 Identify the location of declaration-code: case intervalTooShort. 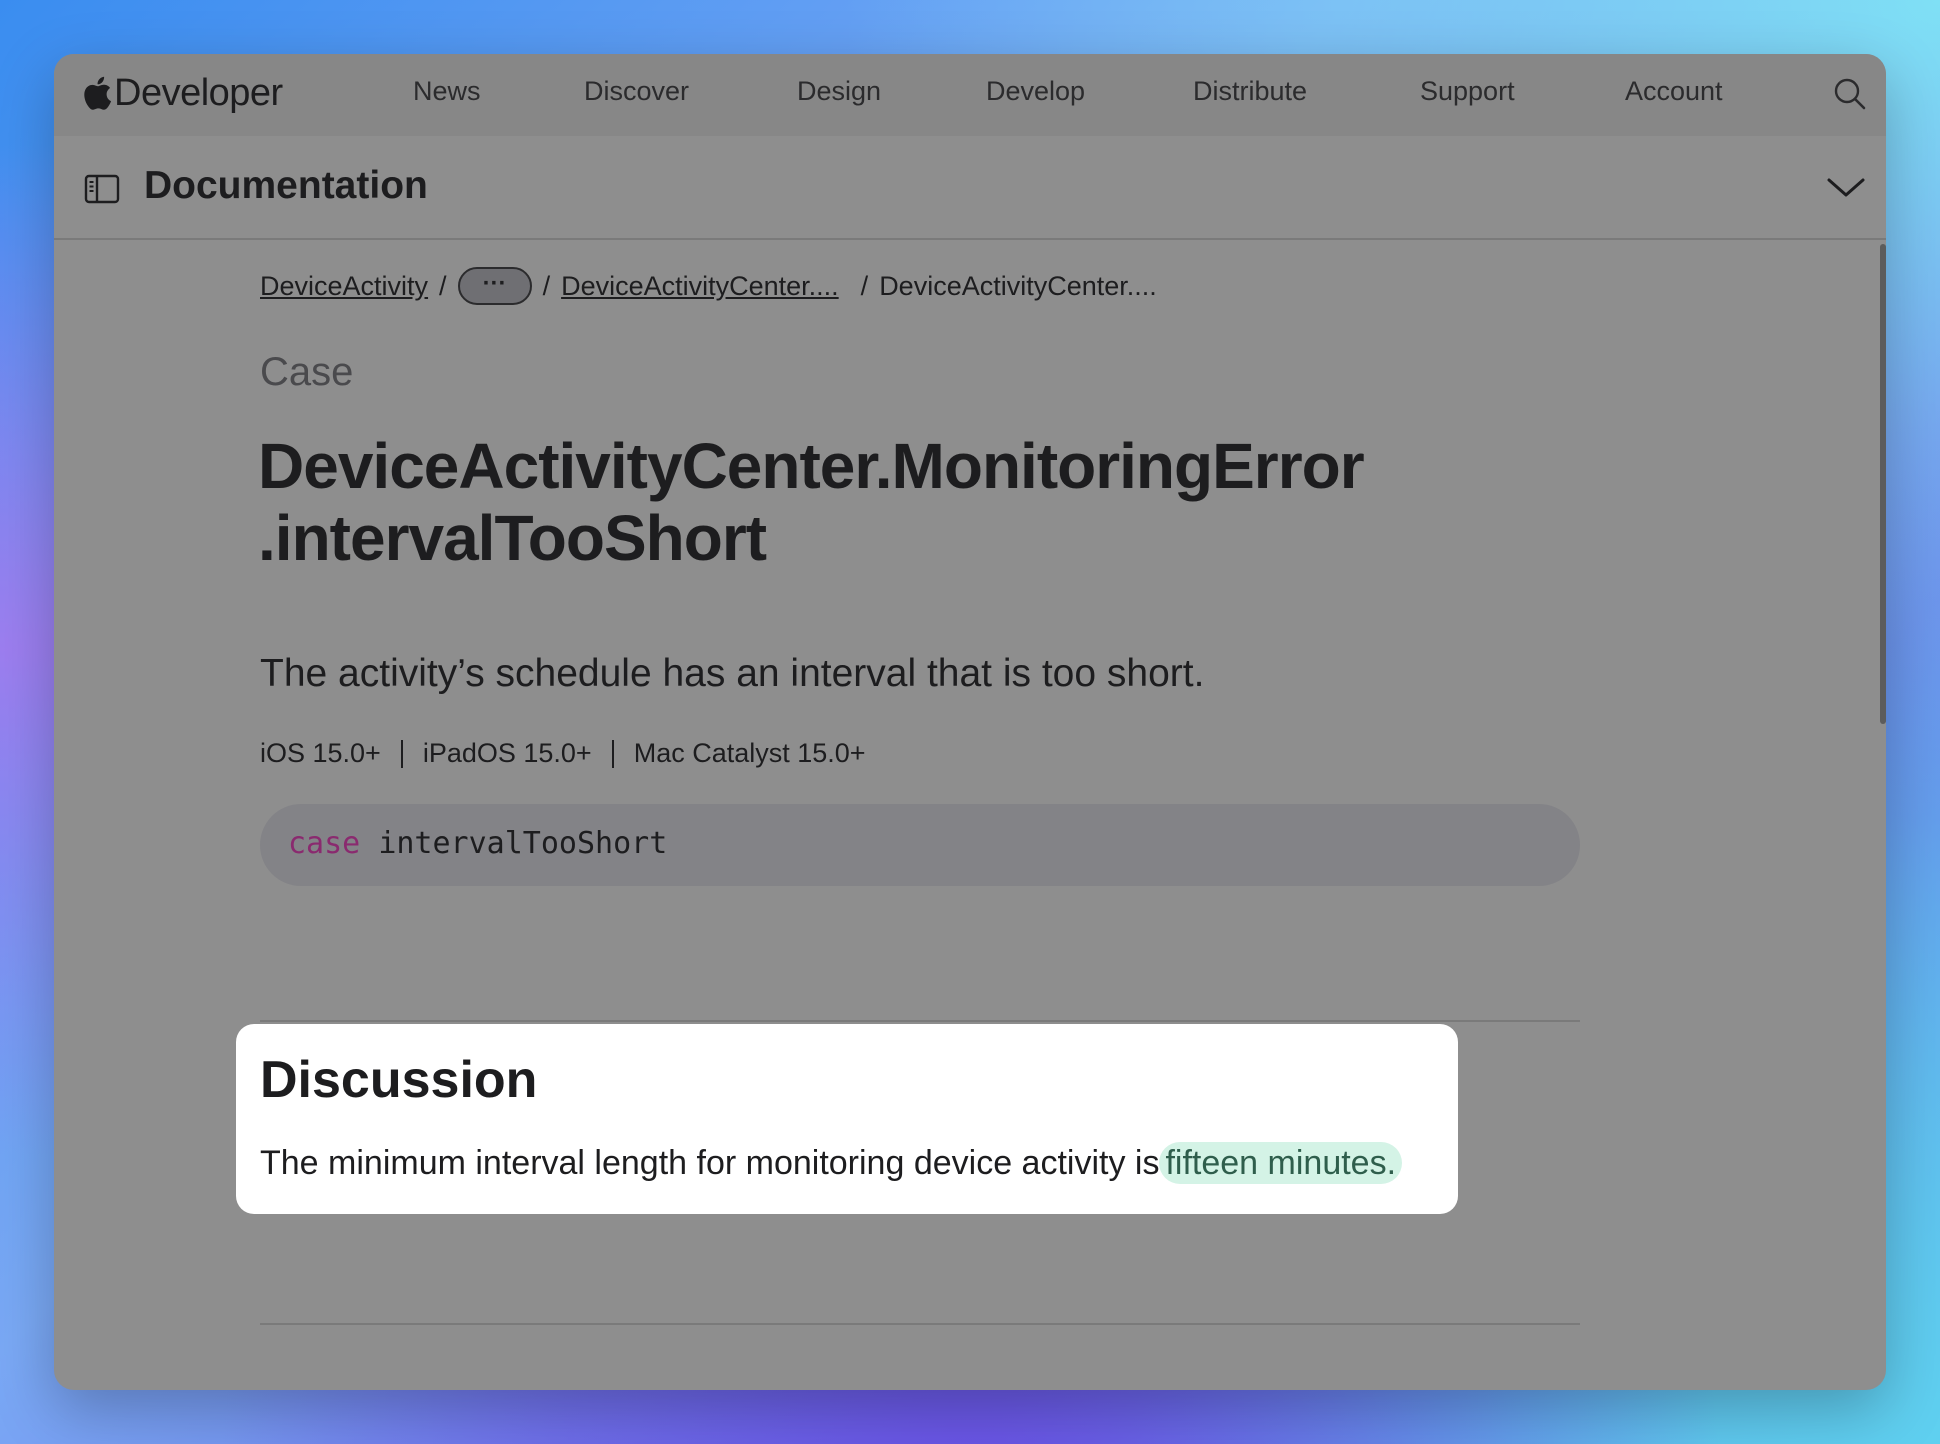
(477, 843).